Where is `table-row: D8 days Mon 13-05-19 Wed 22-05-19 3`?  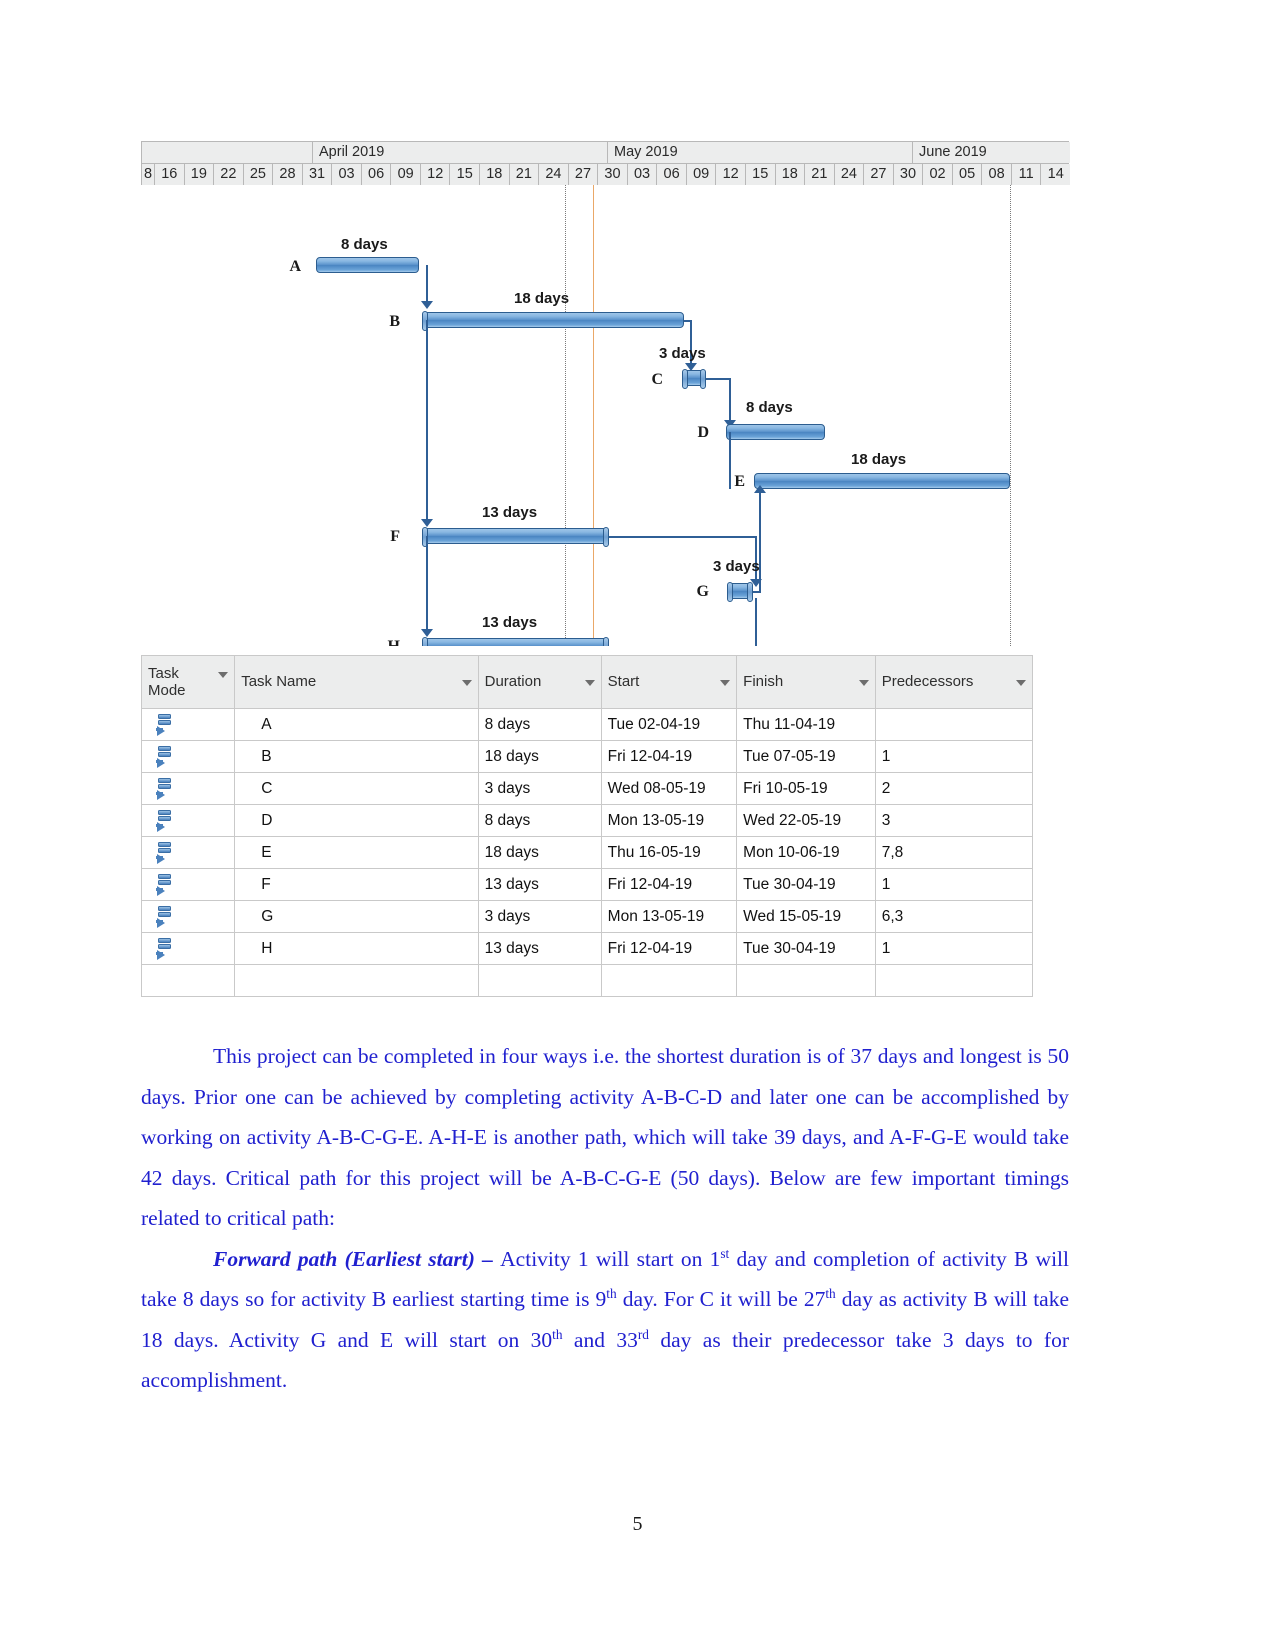 table-row: D8 days Mon 13-05-19 Wed 22-05-19 3 is located at coordinates (587, 820).